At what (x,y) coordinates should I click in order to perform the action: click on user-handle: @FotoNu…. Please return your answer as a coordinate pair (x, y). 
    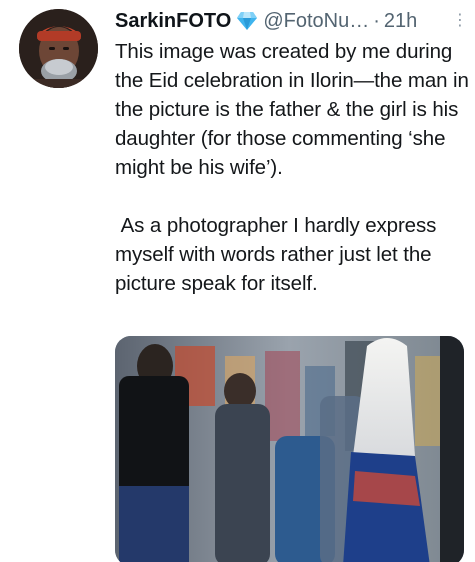
    Looking at the image, I should click on (316, 21).